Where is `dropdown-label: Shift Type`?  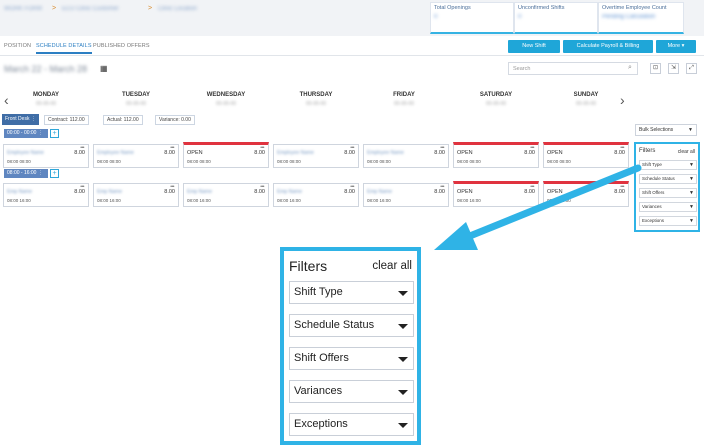 dropdown-label: Shift Type is located at coordinates (318, 292).